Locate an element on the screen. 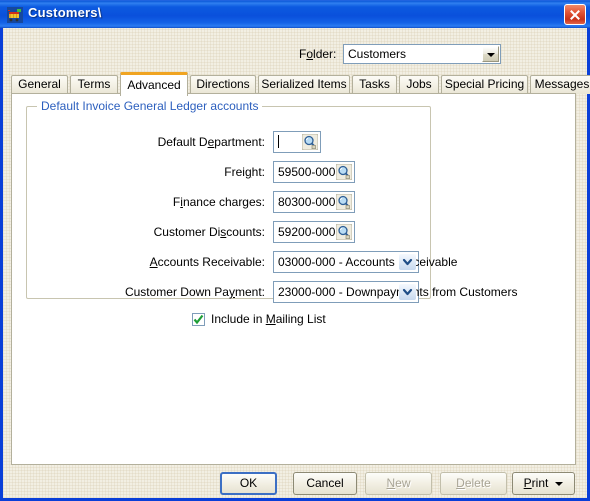 This screenshot has width=590, height=501. tab-label: Directions is located at coordinates (223, 84).